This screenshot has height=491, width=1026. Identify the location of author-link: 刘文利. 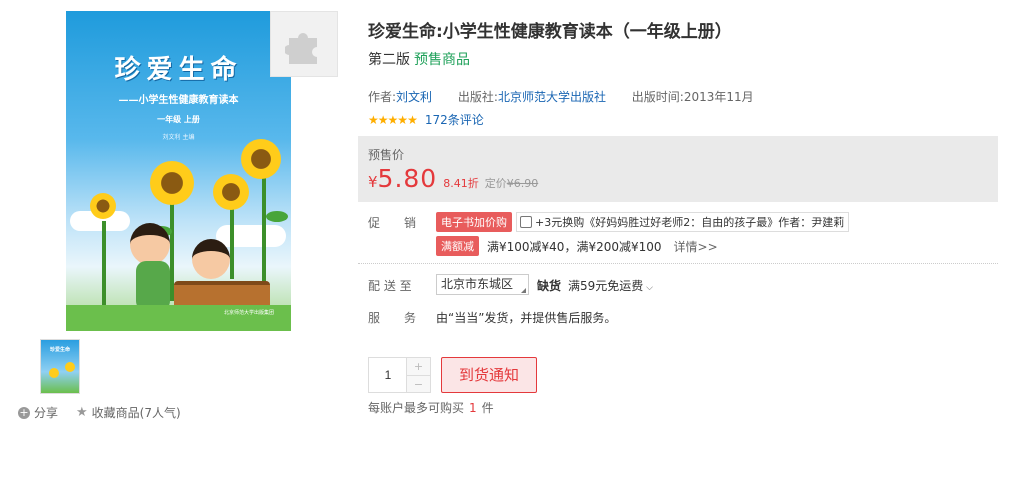
(414, 97).